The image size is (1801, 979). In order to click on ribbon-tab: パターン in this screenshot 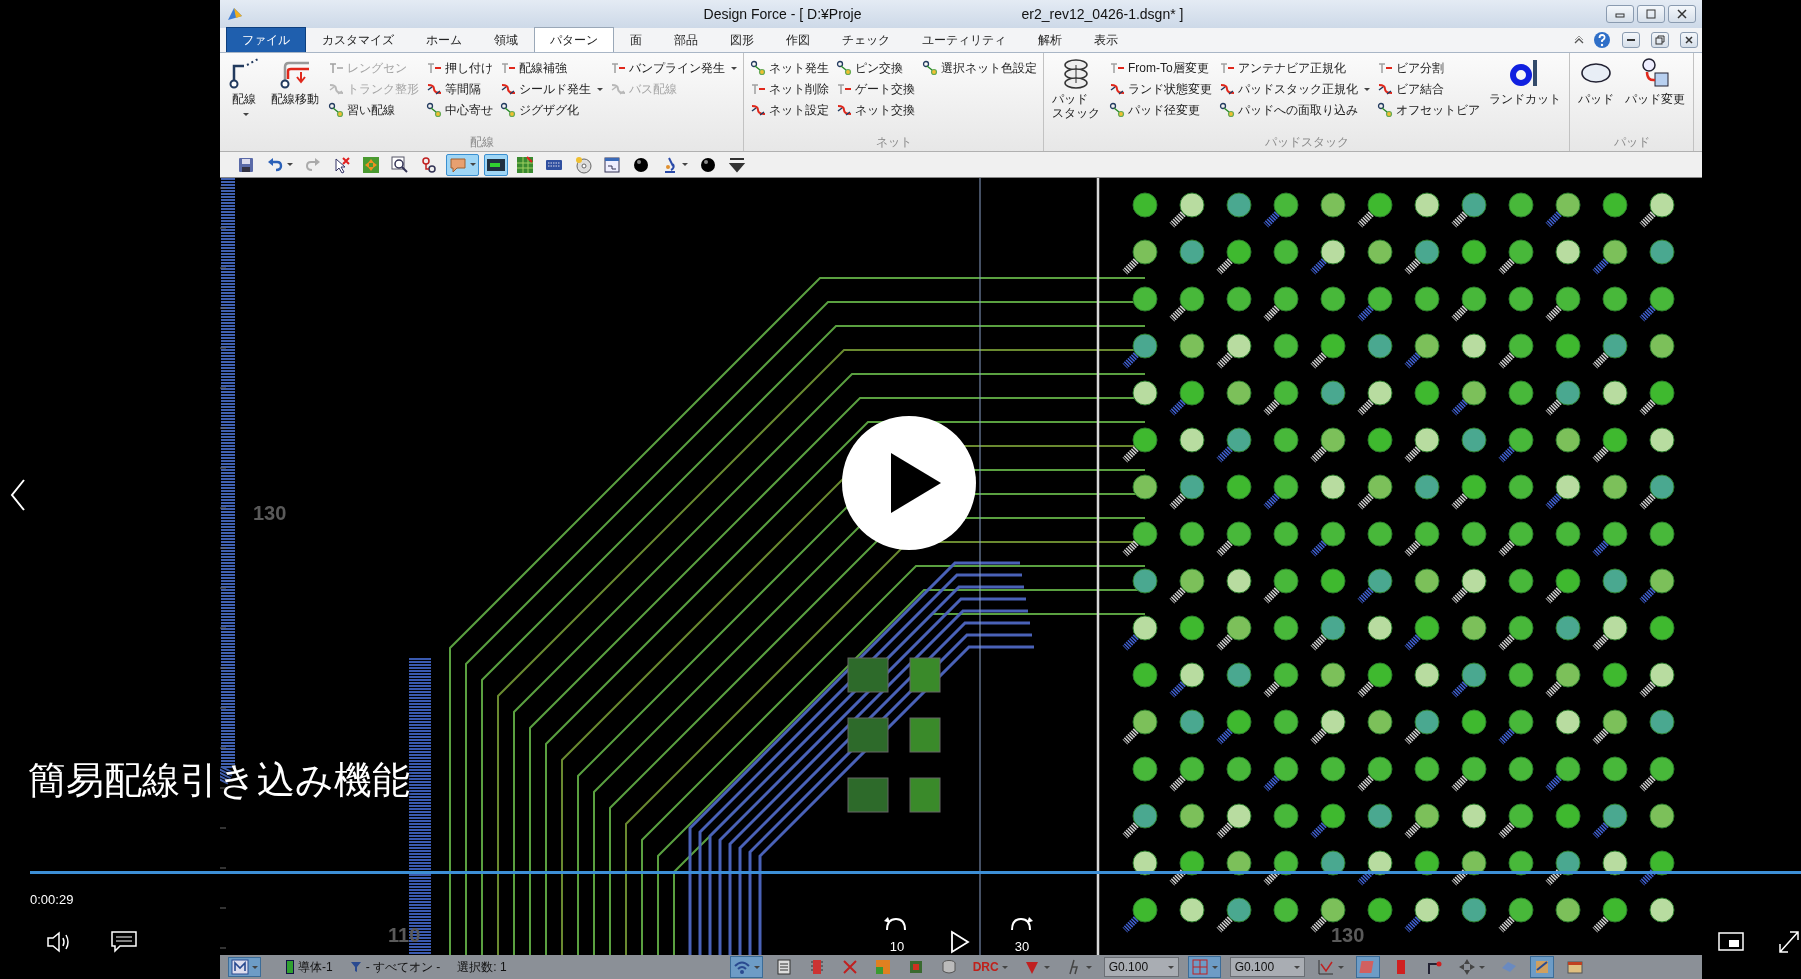, I will do `click(574, 39)`.